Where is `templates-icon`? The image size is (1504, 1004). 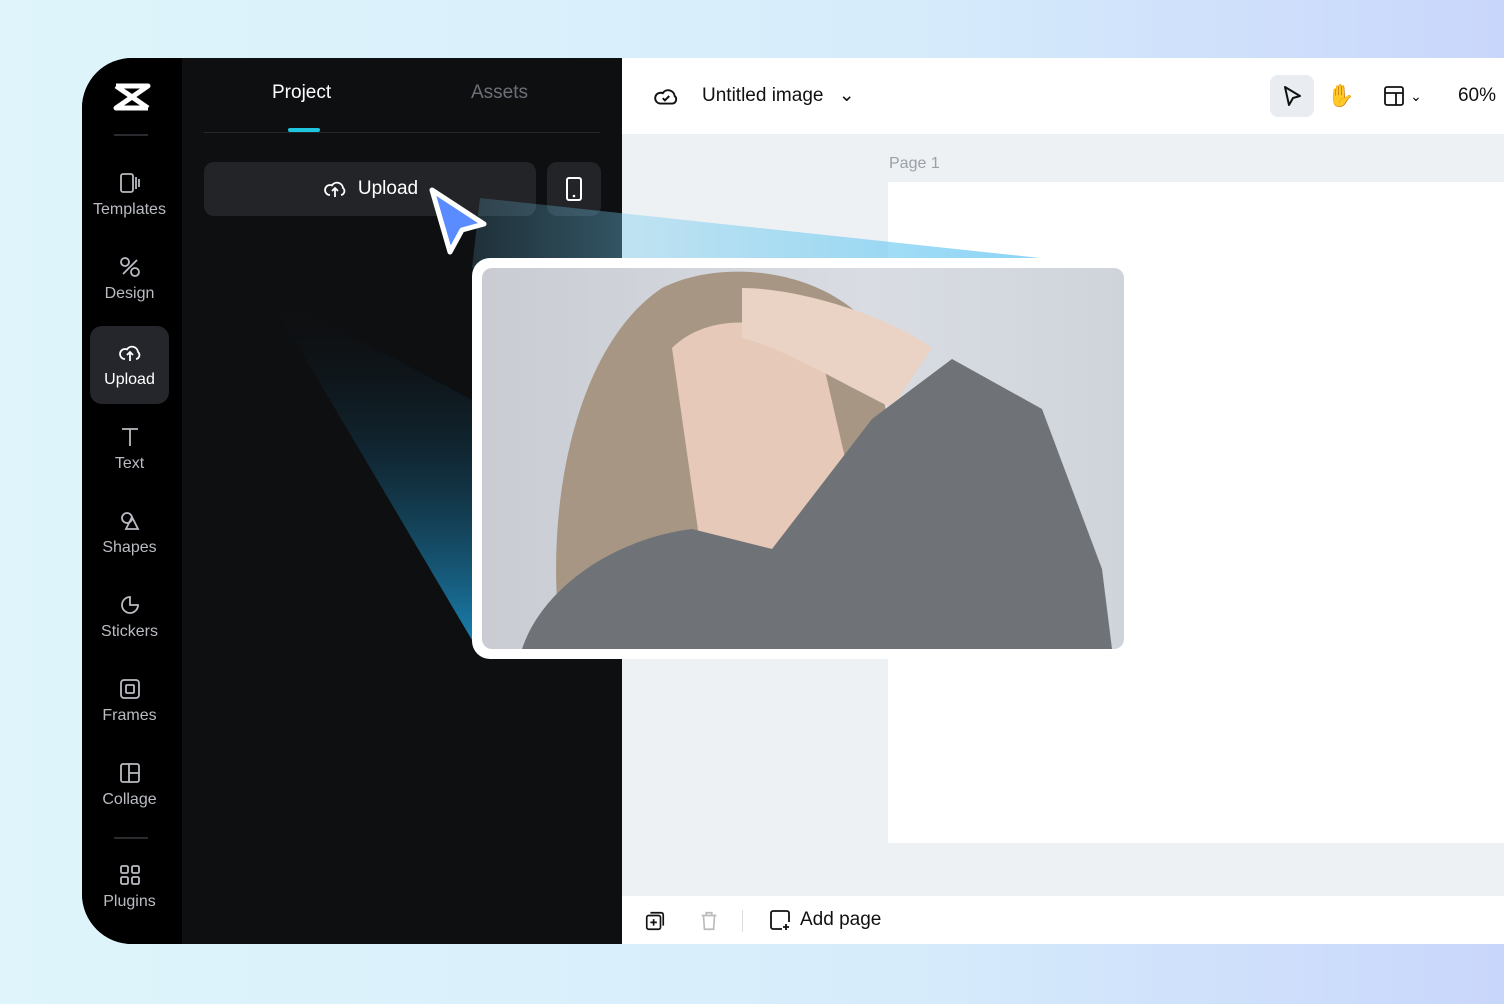
templates-icon is located at coordinates (129, 183).